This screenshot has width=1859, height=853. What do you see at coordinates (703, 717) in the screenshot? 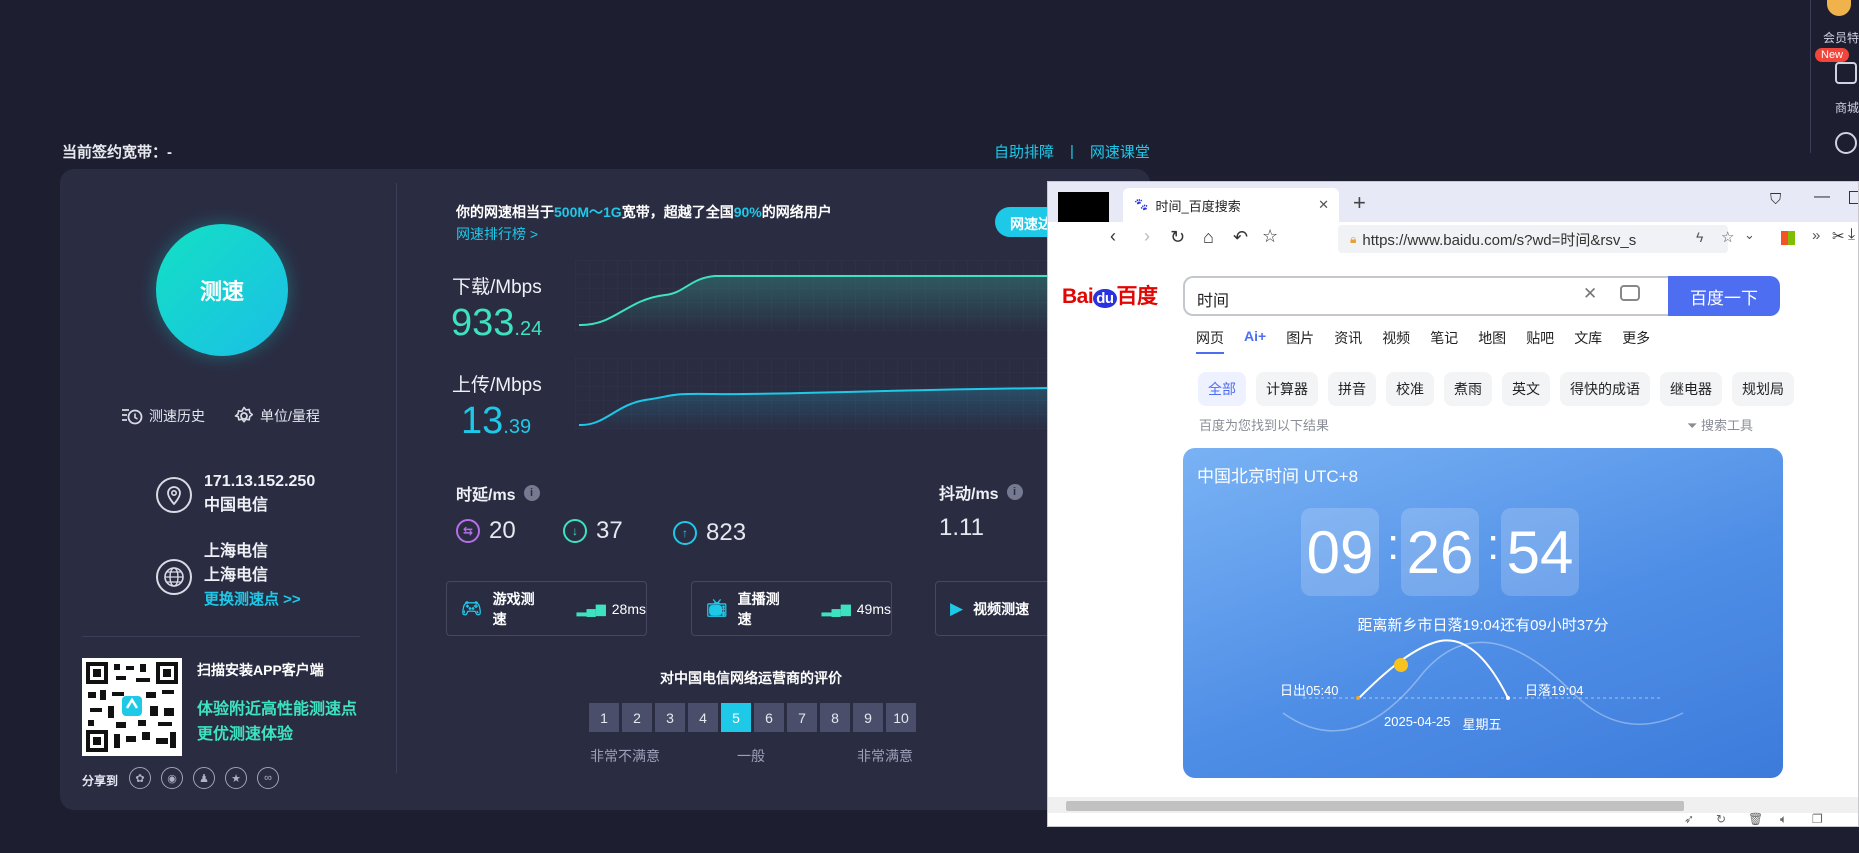
I see `rating-option: 4` at bounding box center [703, 717].